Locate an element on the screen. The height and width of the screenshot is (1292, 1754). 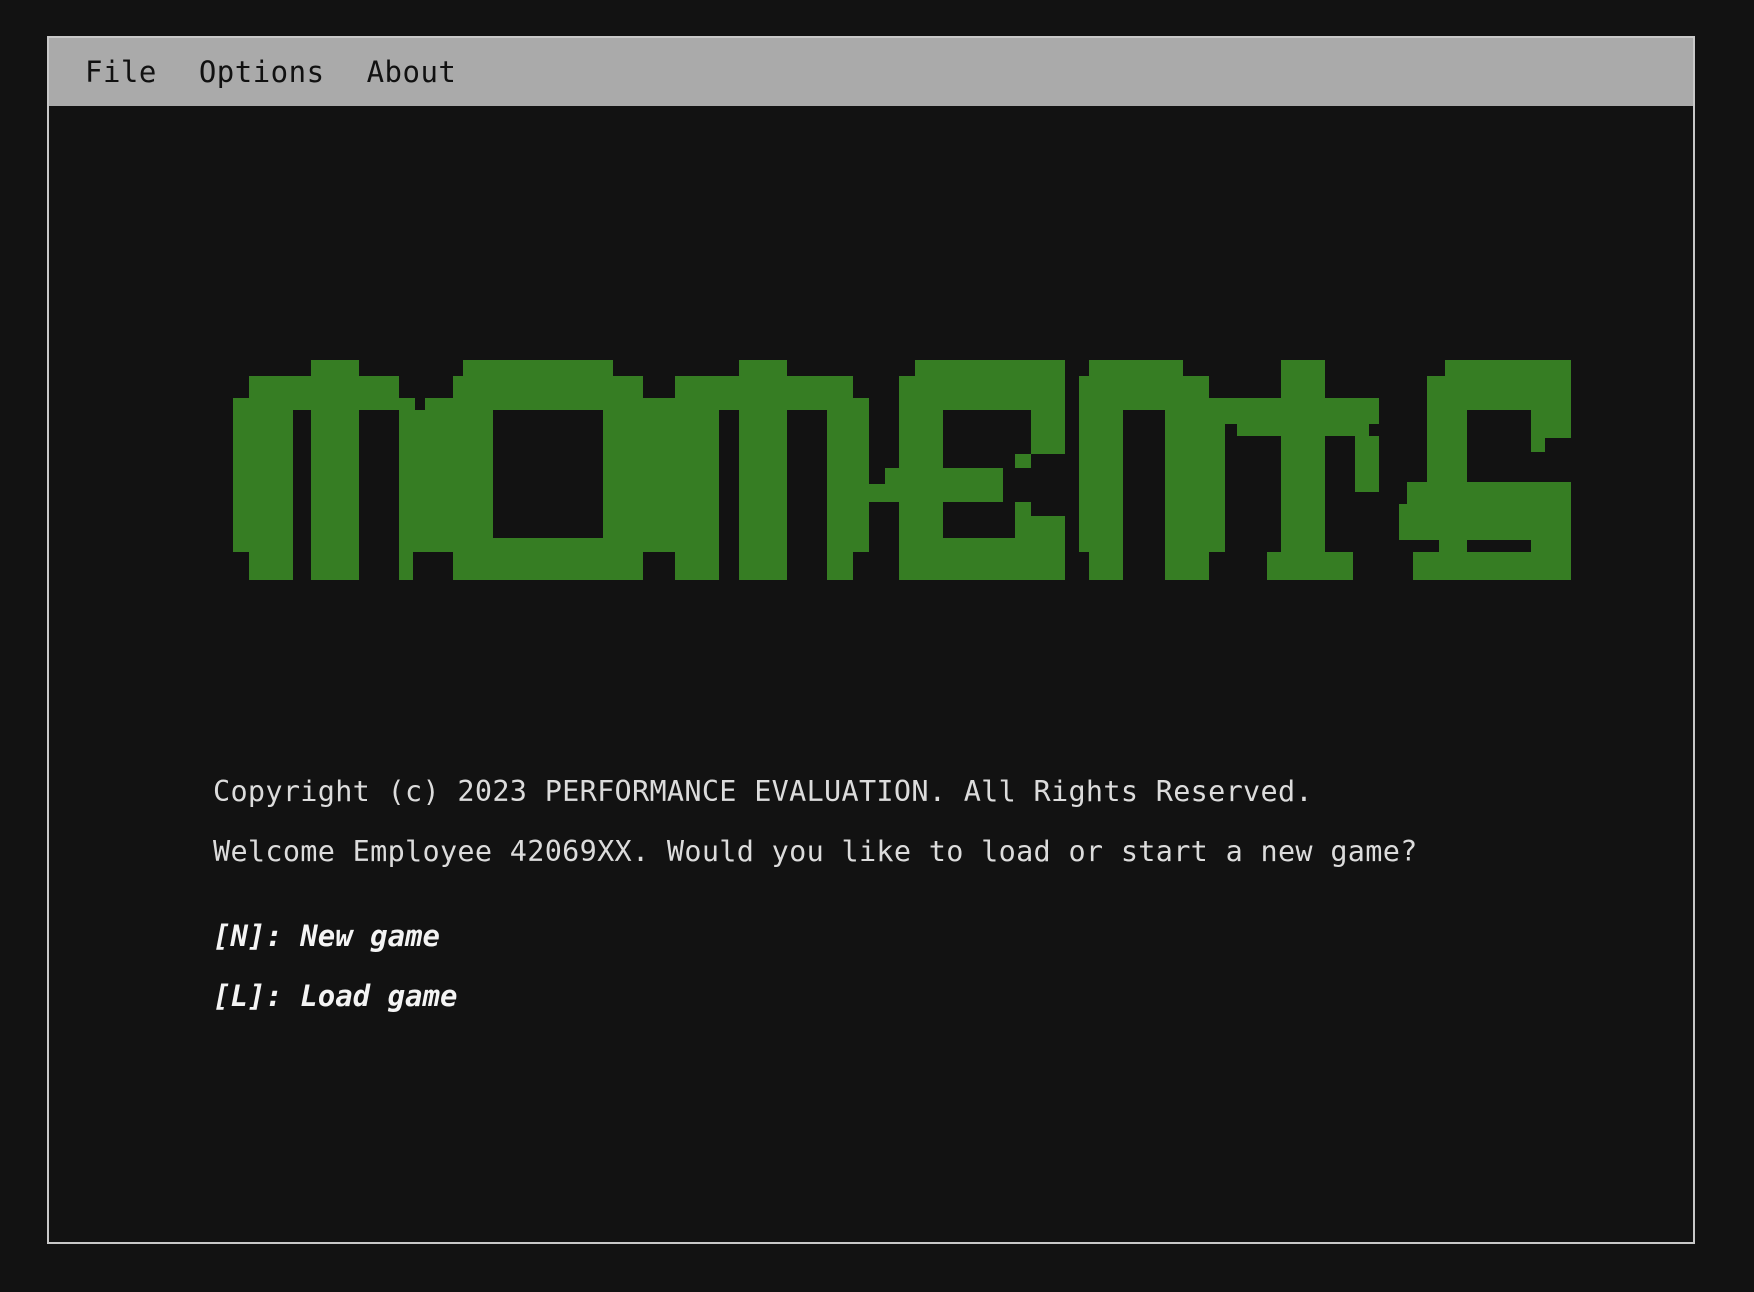
logo-letter-e is located at coordinates (967, 470).